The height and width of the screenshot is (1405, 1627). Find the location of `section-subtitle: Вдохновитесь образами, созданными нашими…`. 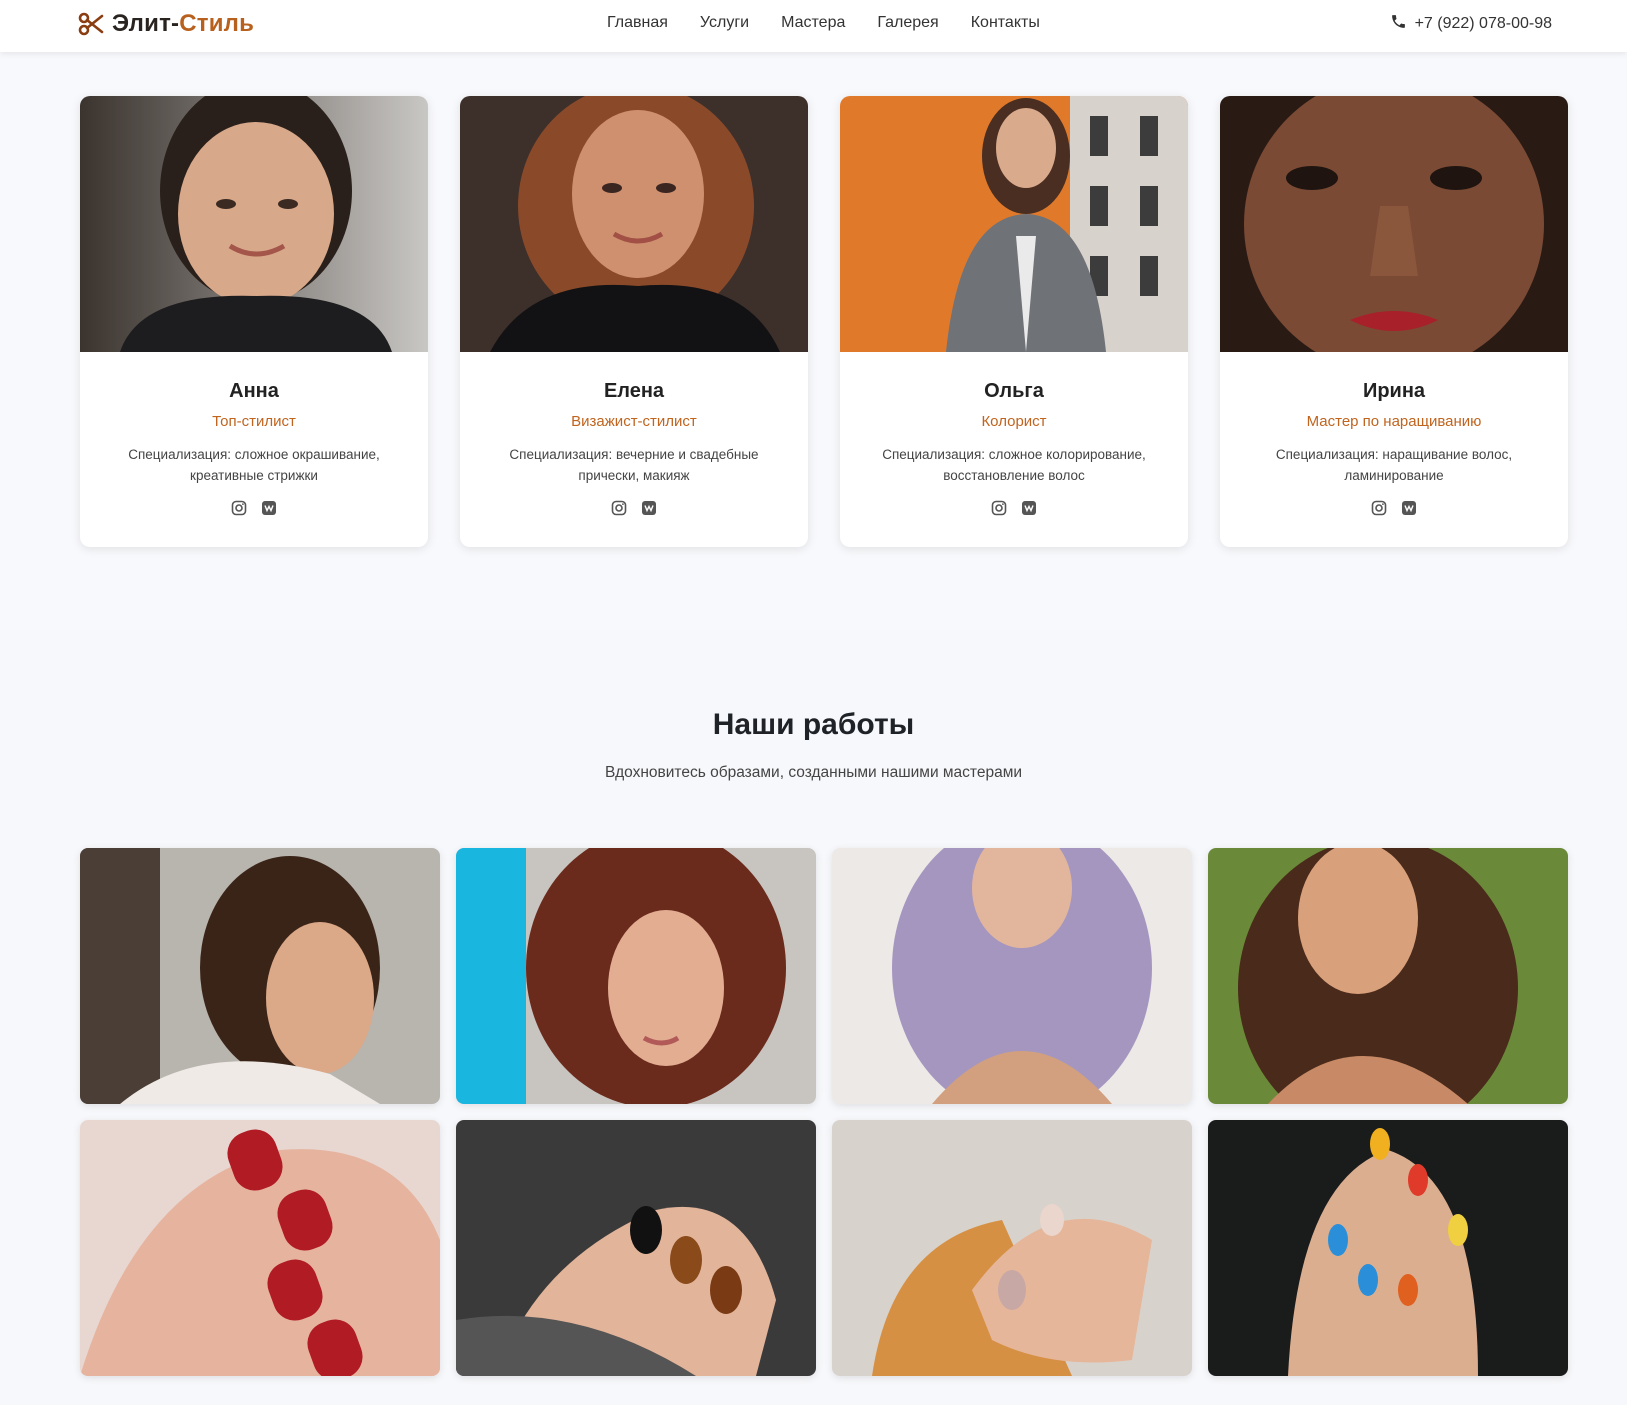

section-subtitle: Вдохновитесь образами, созданными нашими… is located at coordinates (813, 772).